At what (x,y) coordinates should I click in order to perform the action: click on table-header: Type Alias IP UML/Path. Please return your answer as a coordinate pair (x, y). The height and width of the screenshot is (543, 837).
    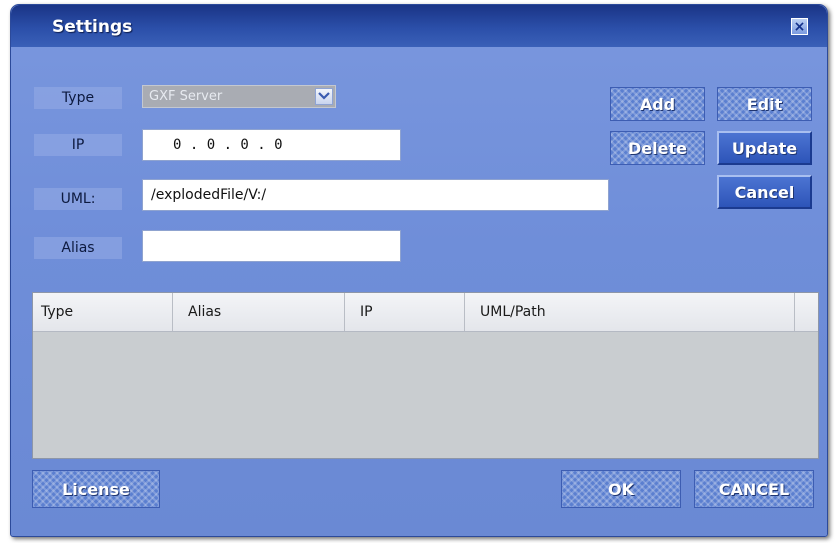
    Looking at the image, I should click on (425, 312).